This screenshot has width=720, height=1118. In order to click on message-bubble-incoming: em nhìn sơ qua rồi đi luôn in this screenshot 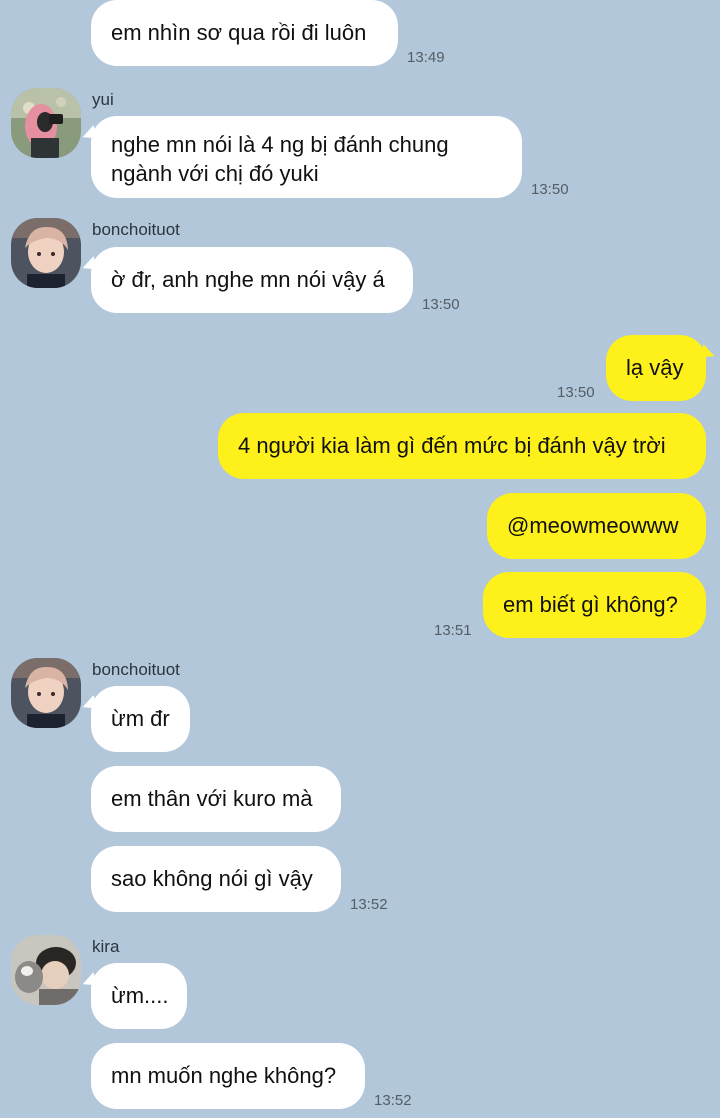, I will do `click(244, 33)`.